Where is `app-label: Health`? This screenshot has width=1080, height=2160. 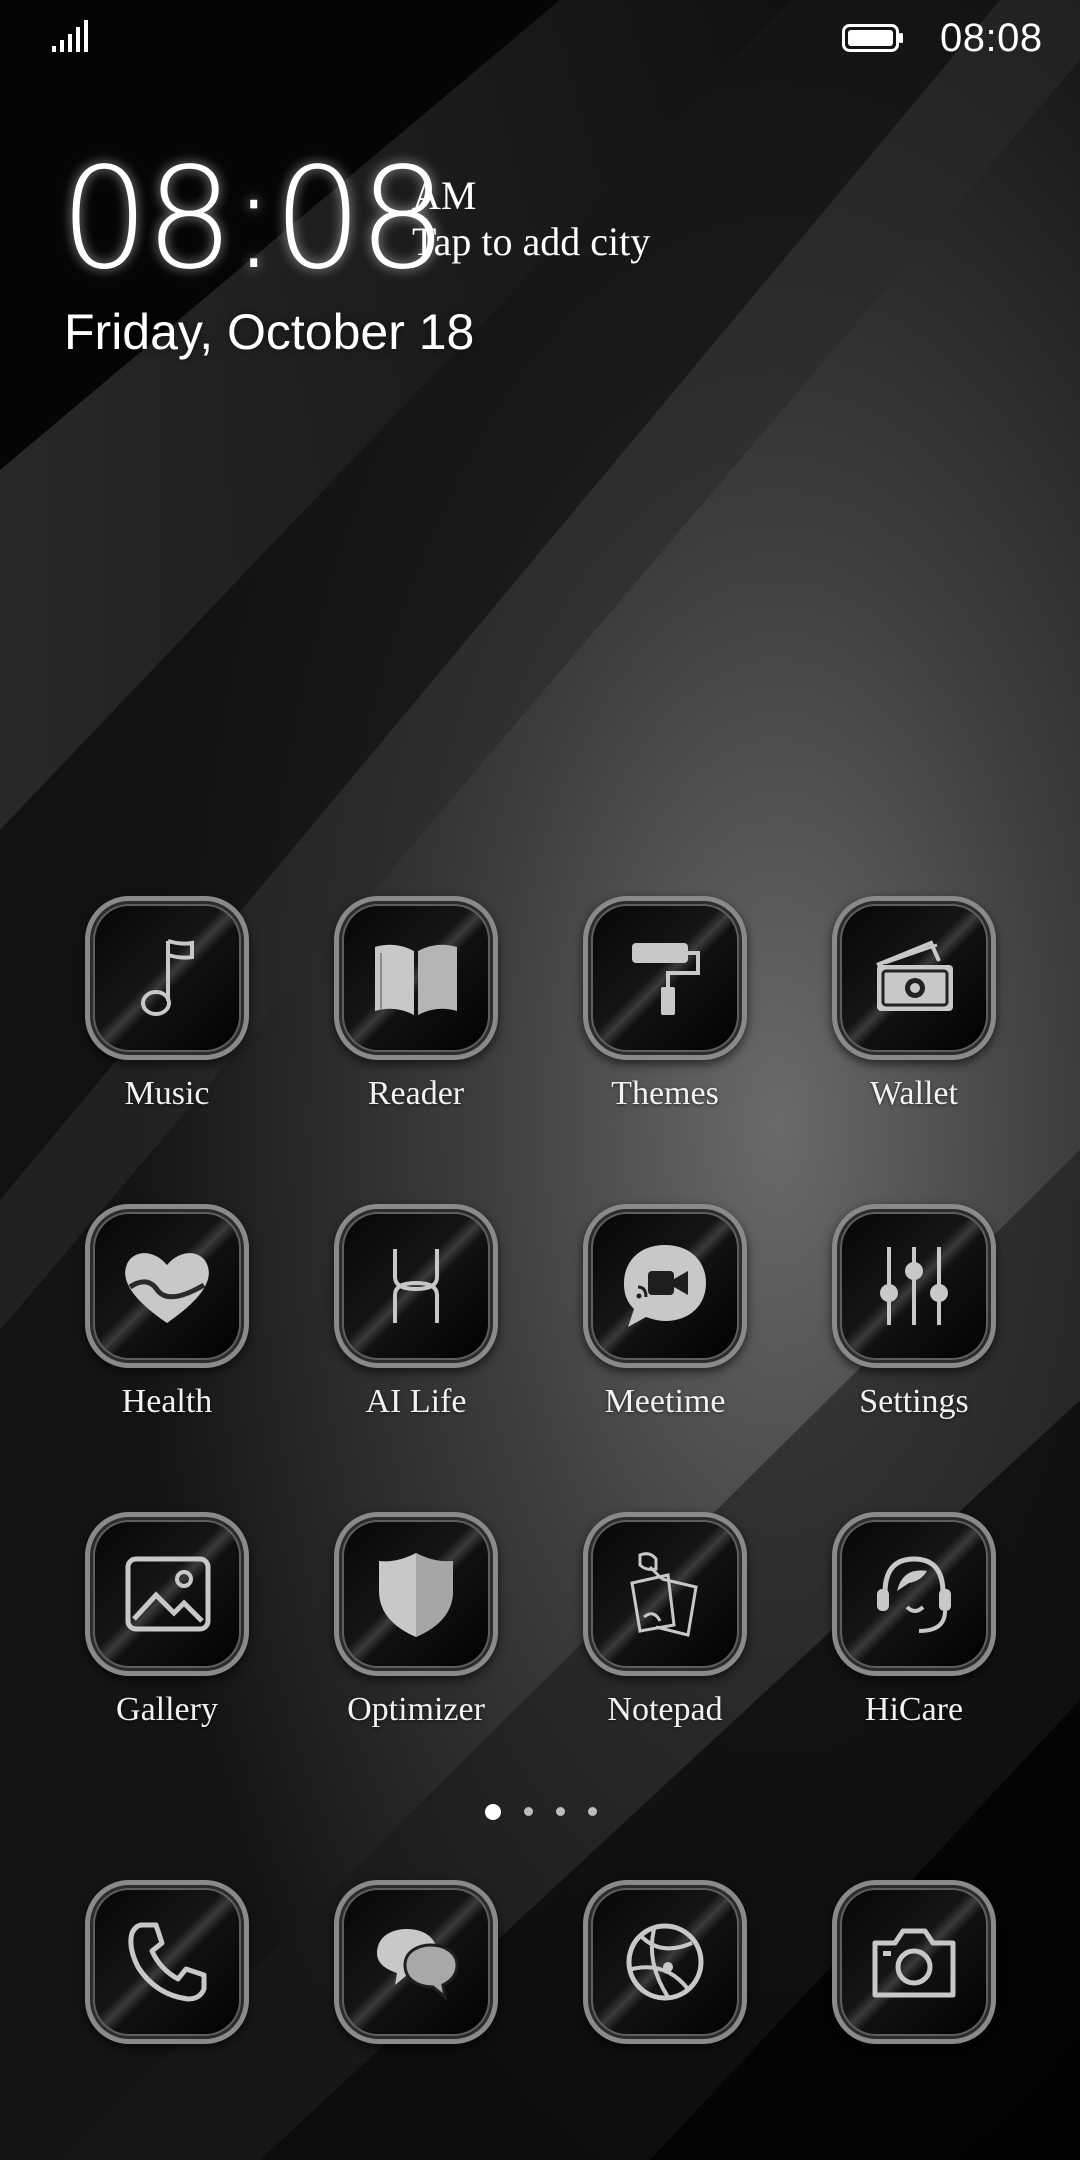
app-label: Health is located at coordinates (167, 1401).